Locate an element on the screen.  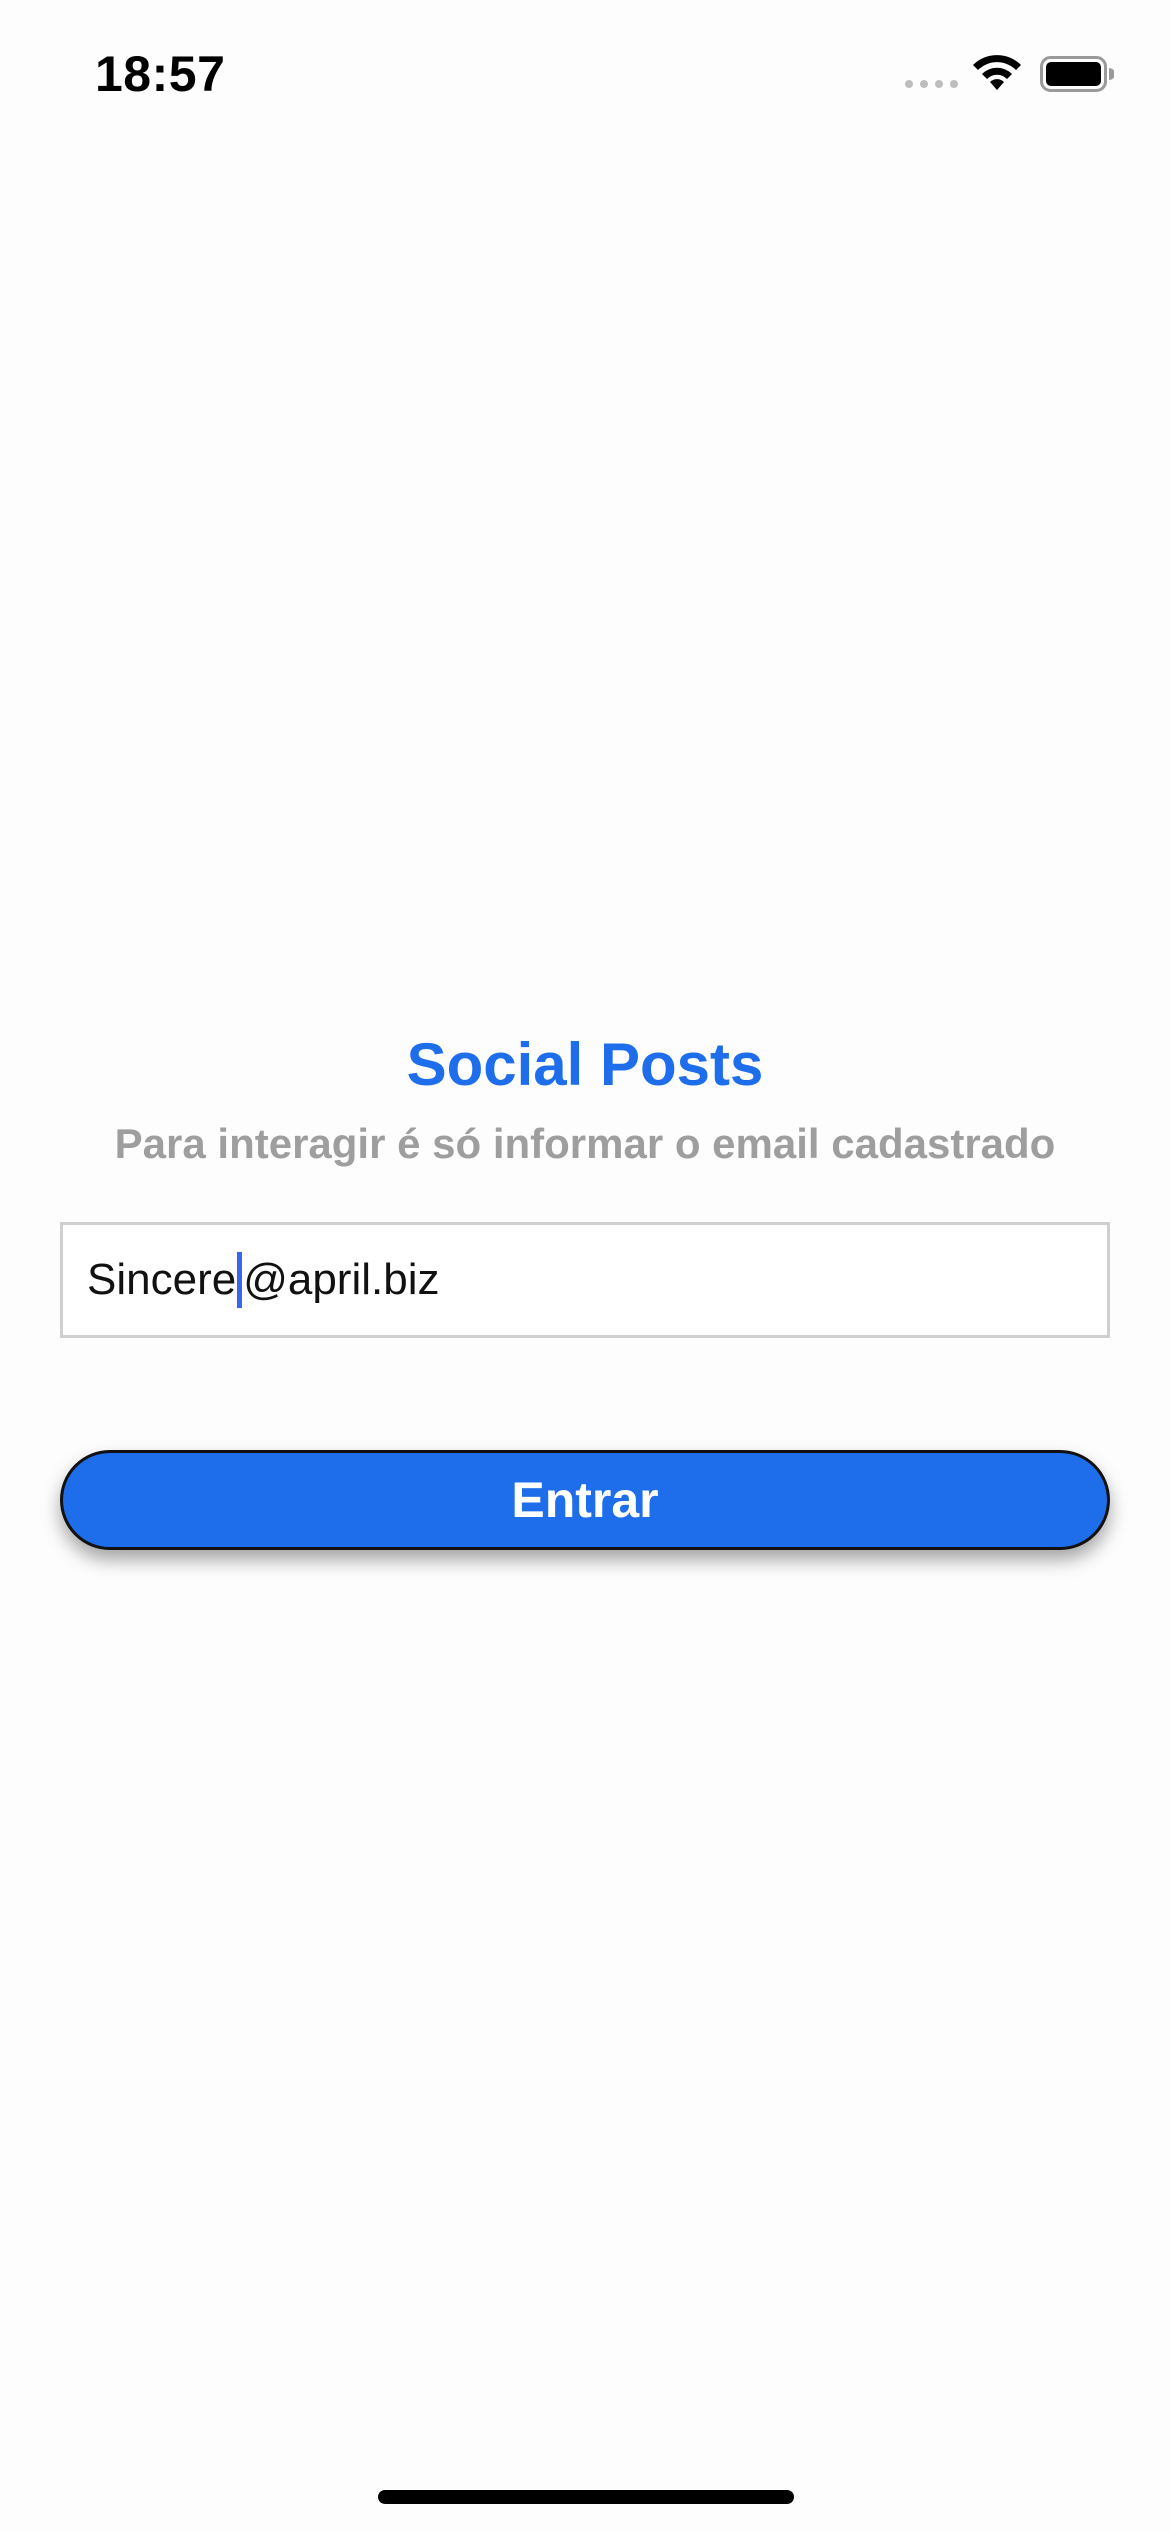
cellular-signal-icon is located at coordinates (931, 84).